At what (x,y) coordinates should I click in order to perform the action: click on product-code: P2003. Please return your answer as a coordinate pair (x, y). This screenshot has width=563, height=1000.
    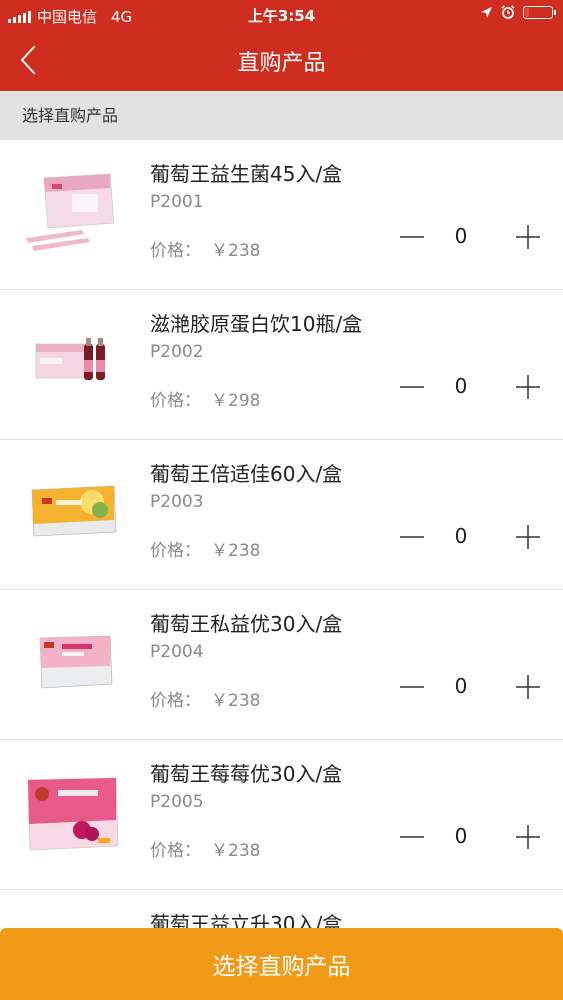
    Looking at the image, I should click on (177, 502).